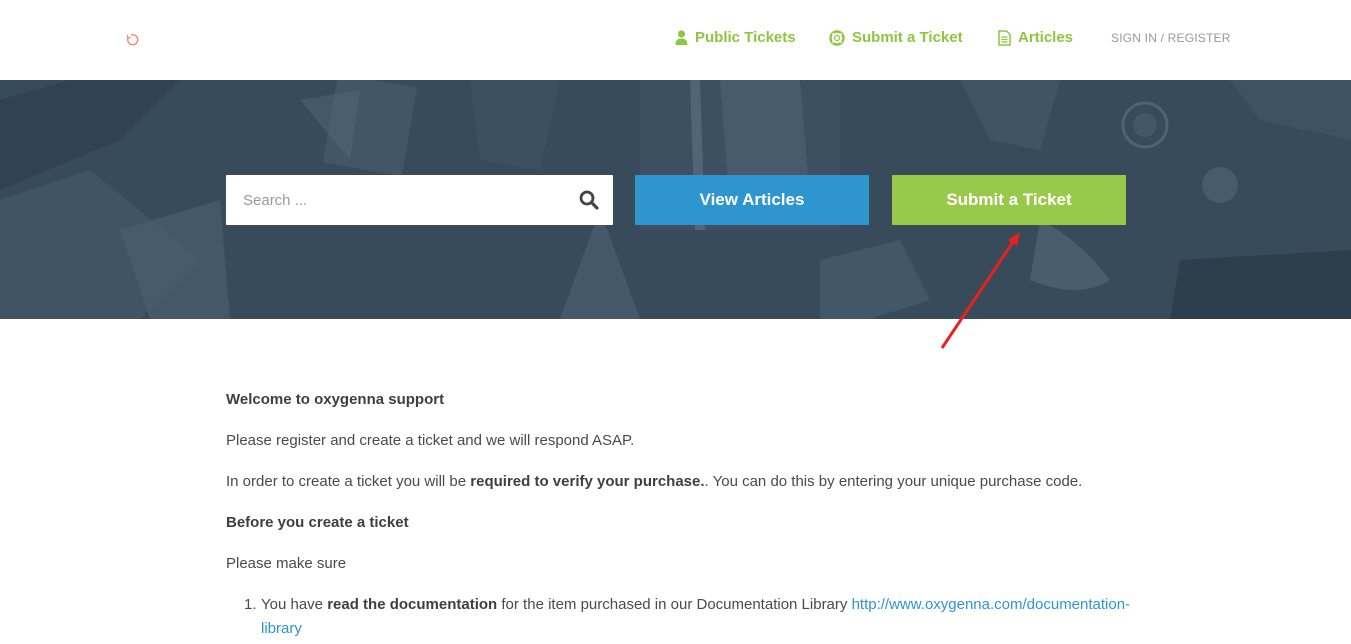 The image size is (1351, 644). What do you see at coordinates (403, 200) in the screenshot?
I see `search-input` at bounding box center [403, 200].